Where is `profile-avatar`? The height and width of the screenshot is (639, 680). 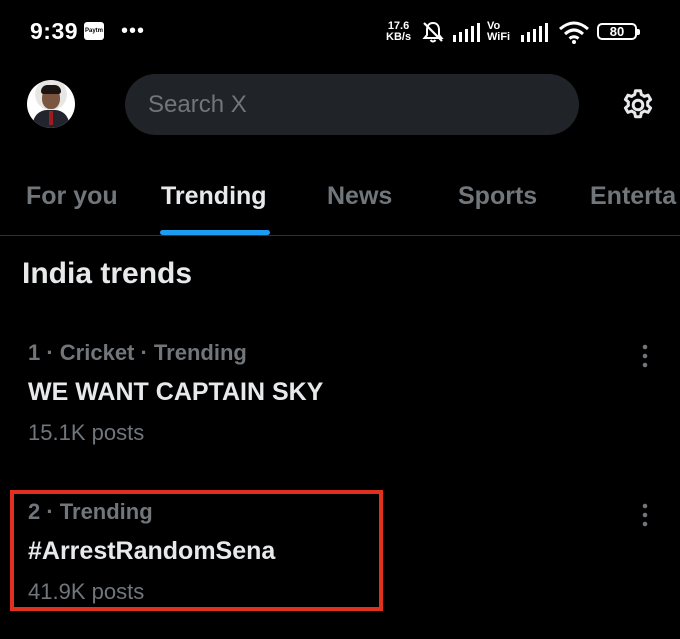
profile-avatar is located at coordinates (51, 104).